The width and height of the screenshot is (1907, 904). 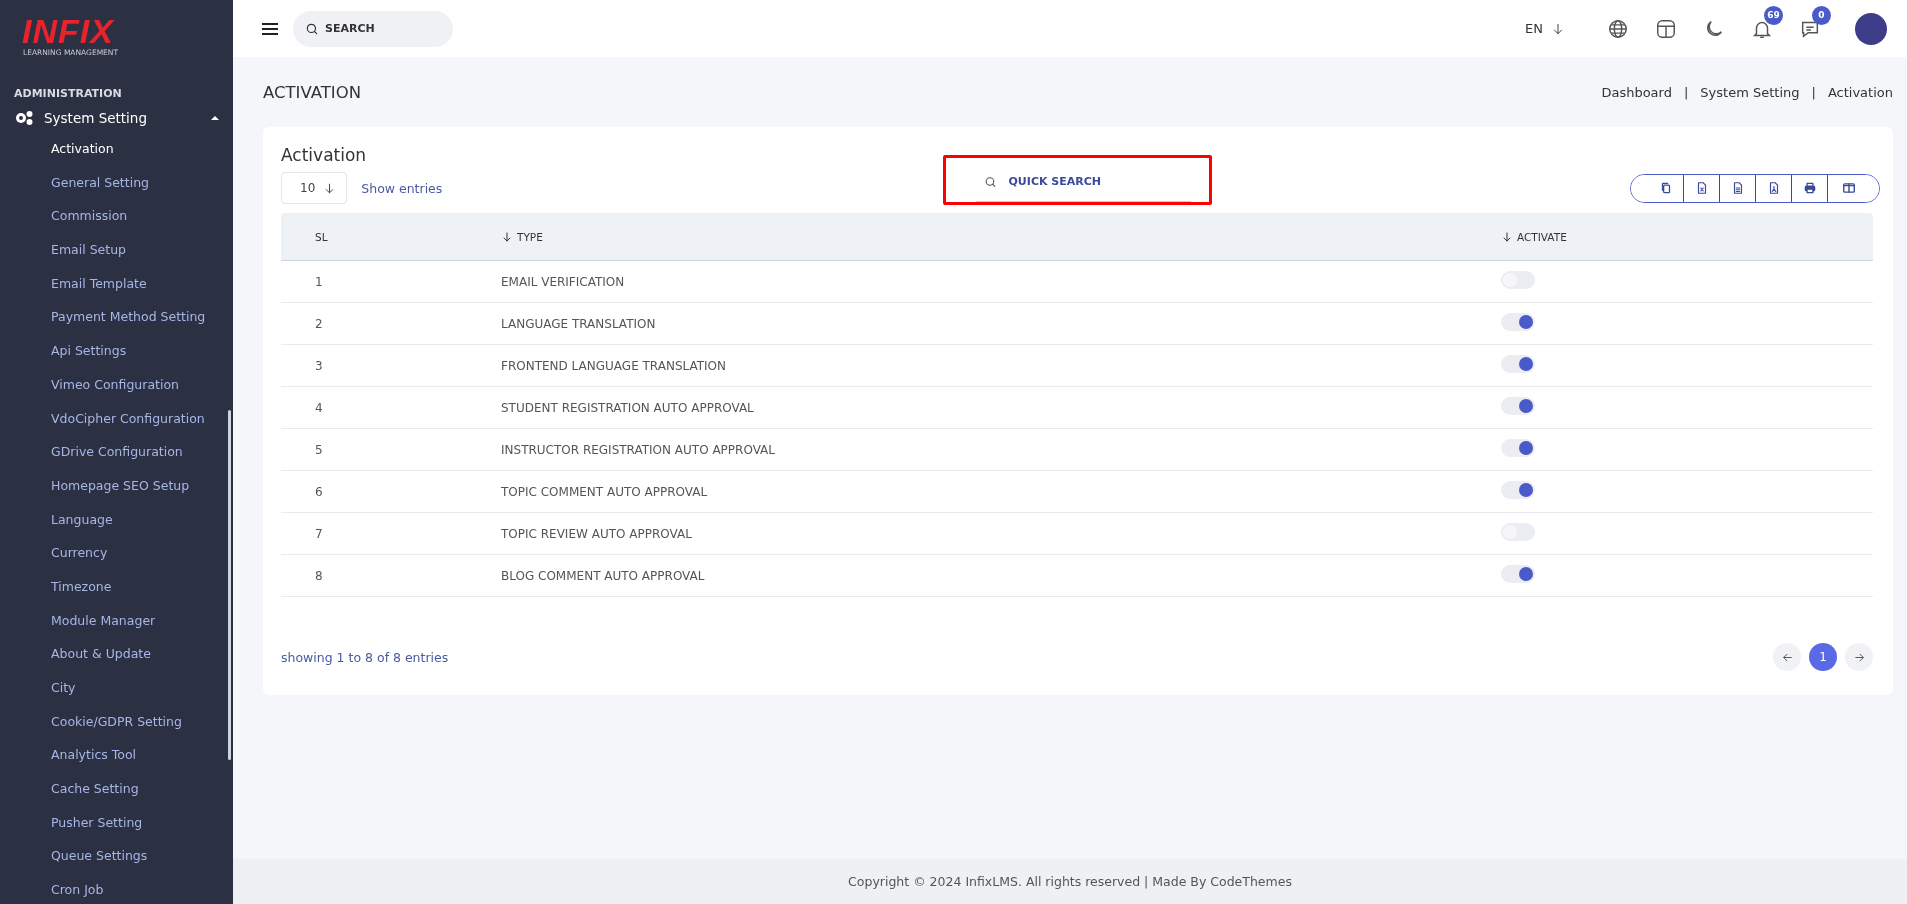 What do you see at coordinates (1809, 188) in the screenshot?
I see `print-icon` at bounding box center [1809, 188].